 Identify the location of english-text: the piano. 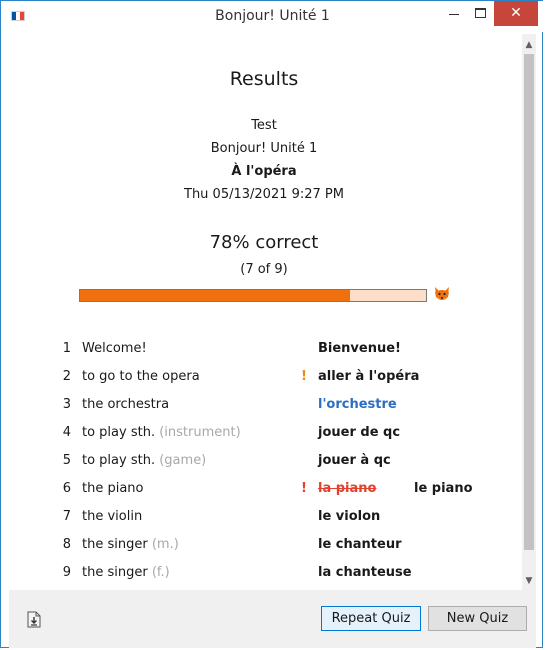
(113, 488).